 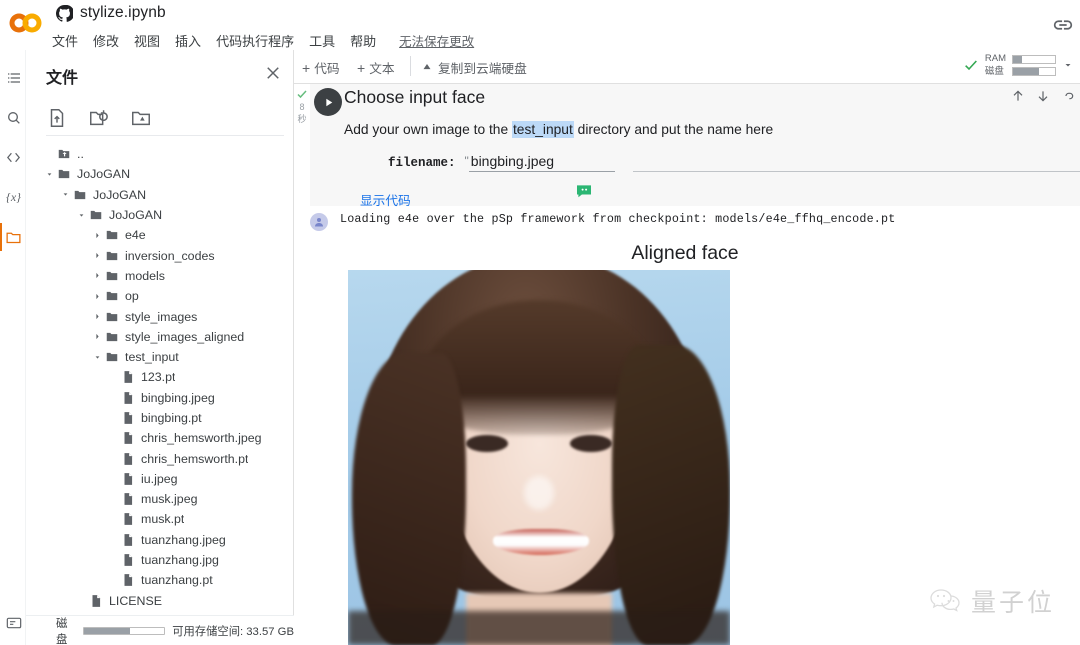 I want to click on resource-usage-widget: RAM 磁盘, so click(x=1018, y=65).